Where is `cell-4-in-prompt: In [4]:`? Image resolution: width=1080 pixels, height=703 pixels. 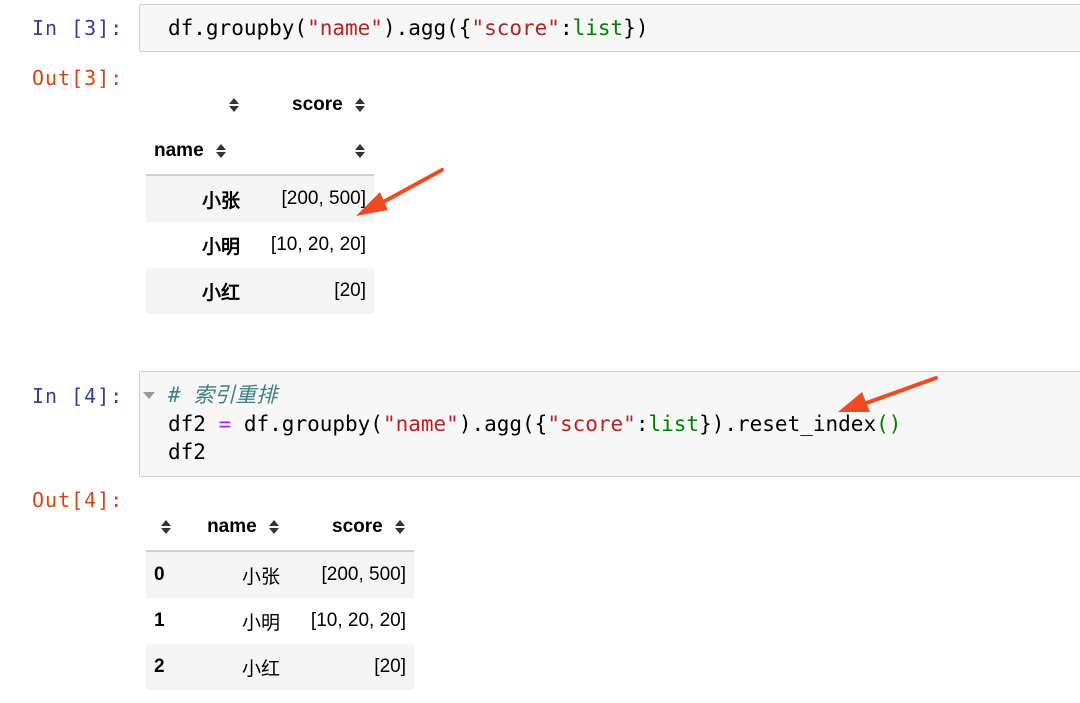 cell-4-in-prompt: In [4]: is located at coordinates (78, 396).